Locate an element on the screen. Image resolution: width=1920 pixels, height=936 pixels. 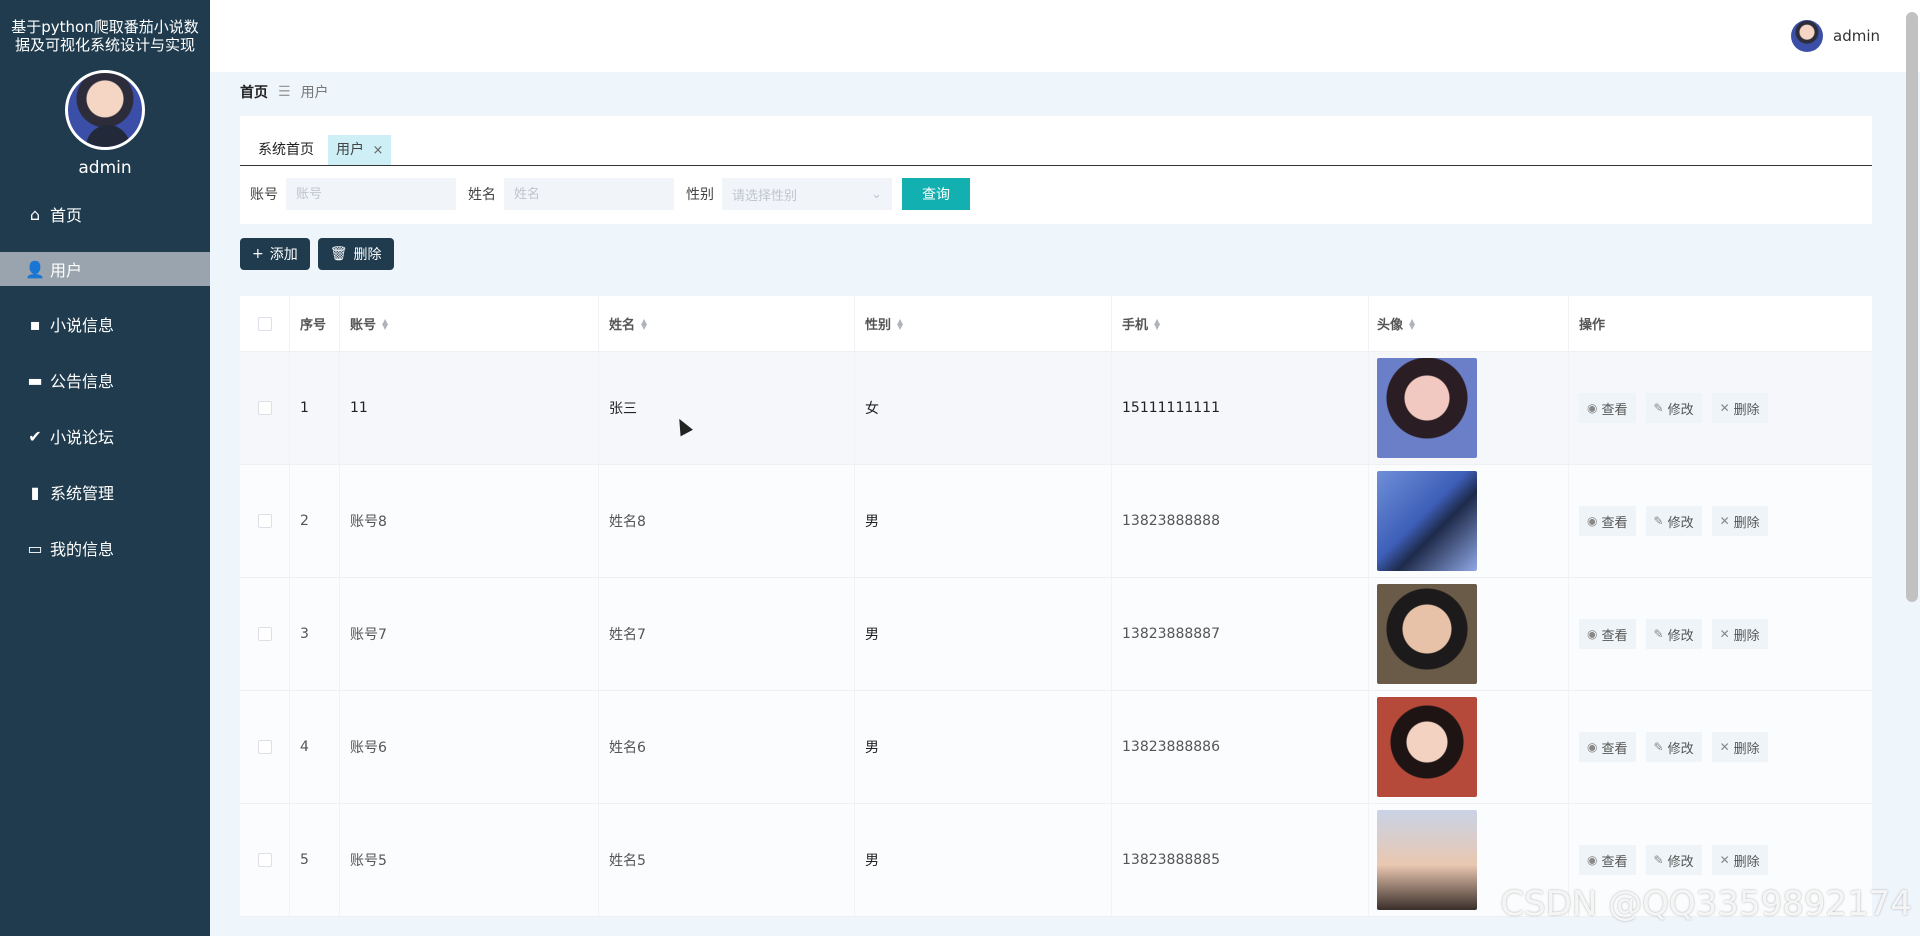
ops-cell: ◉ 查看 ✎ 修改 ✕ 删除 is located at coordinates (1720, 634).